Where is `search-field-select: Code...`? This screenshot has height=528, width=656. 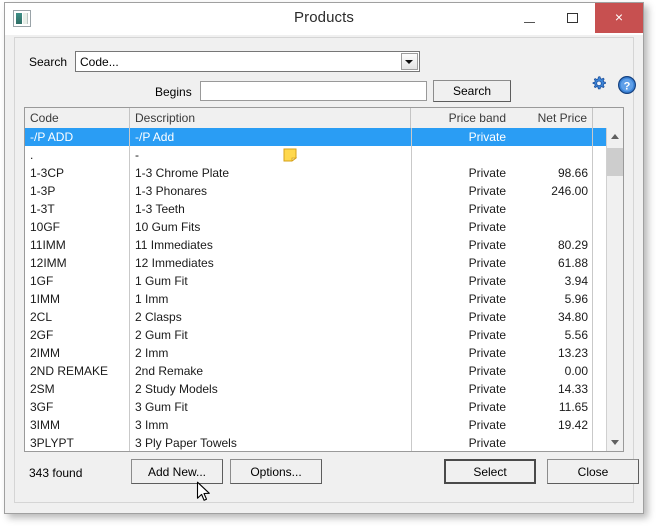 search-field-select: Code... is located at coordinates (247, 61).